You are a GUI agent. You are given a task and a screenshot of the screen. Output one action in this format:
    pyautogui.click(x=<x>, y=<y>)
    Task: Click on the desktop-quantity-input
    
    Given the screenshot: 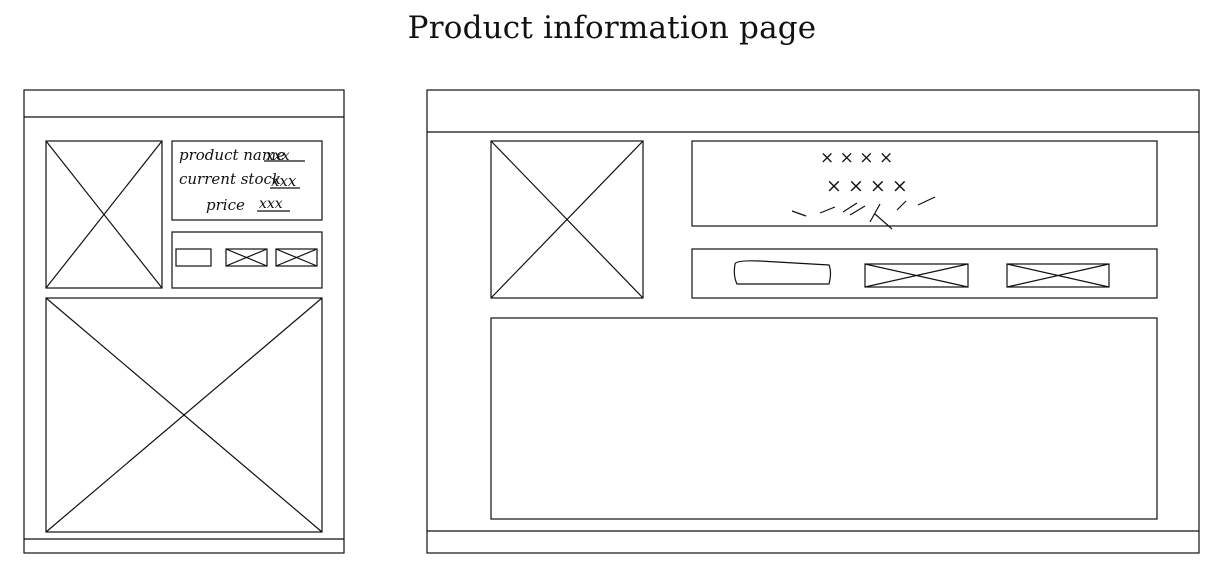 What is the action you would take?
    pyautogui.click(x=782, y=272)
    